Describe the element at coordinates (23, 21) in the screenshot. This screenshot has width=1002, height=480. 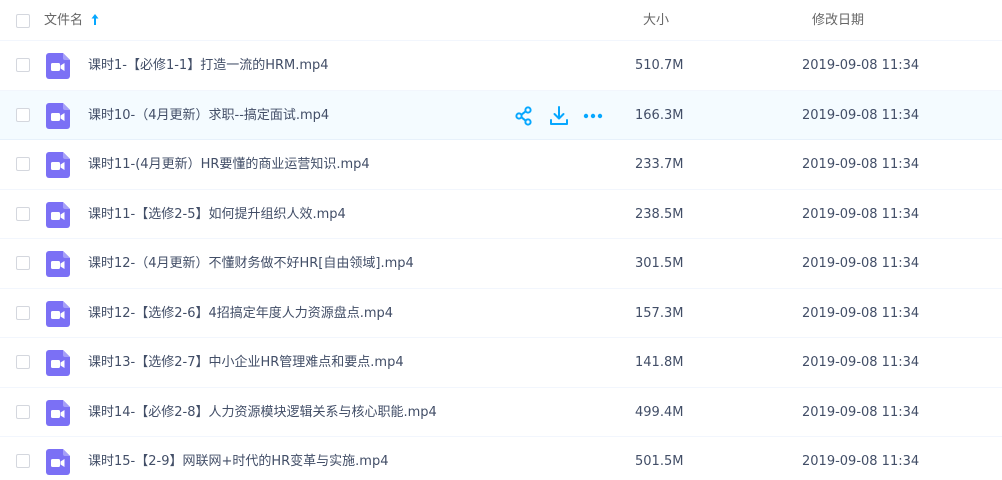
I see `select-all-checkbox` at that location.